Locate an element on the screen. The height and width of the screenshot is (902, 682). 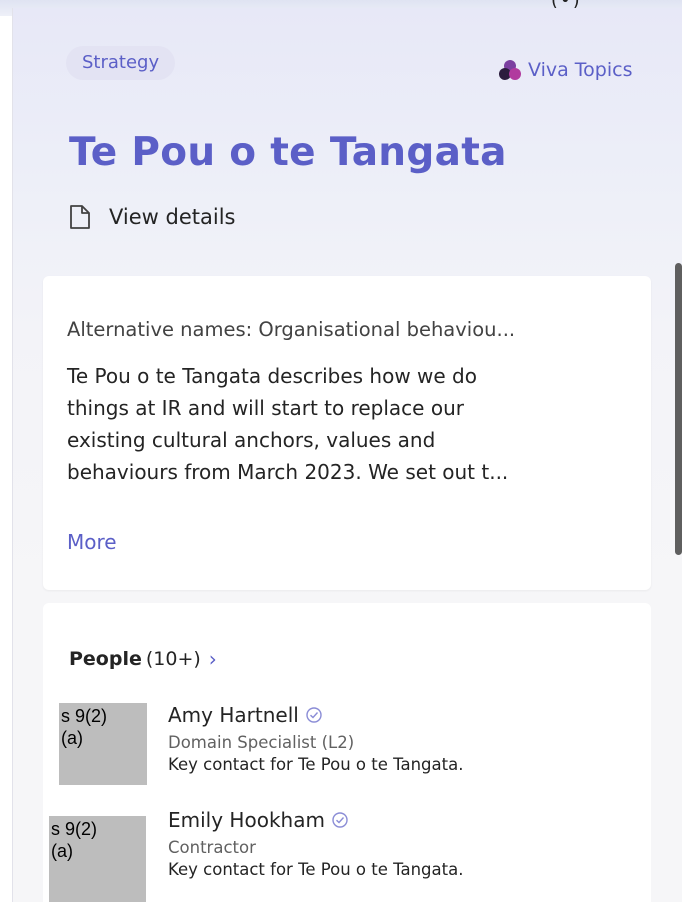
view-details-link: View details is located at coordinates (152, 217).